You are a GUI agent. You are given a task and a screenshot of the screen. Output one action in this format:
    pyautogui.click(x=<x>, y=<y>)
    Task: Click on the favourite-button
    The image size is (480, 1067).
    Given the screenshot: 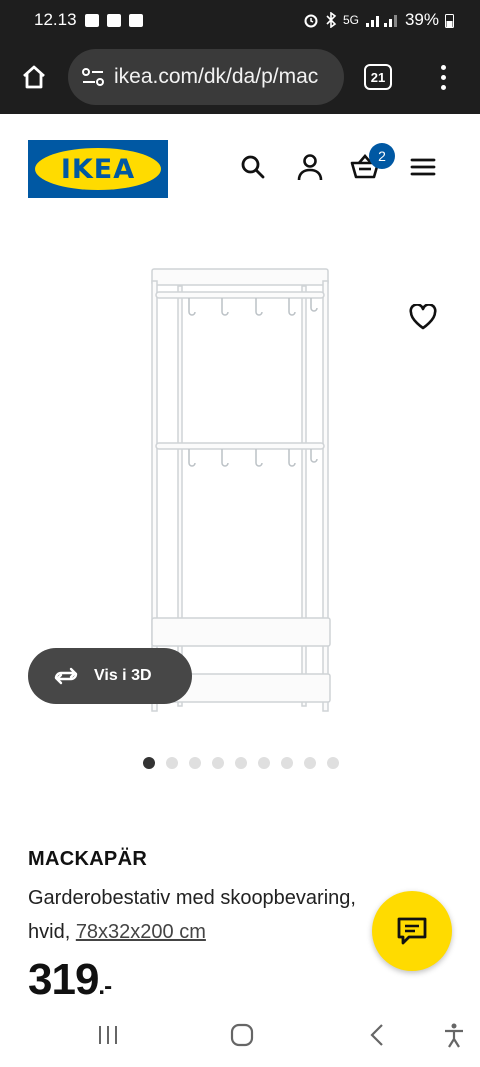 What is the action you would take?
    pyautogui.click(x=423, y=317)
    